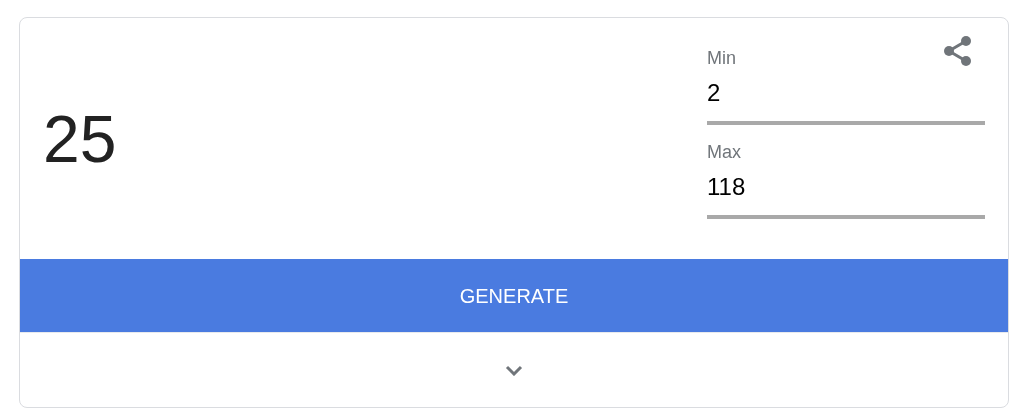 This screenshot has height=419, width=1024. Describe the element at coordinates (958, 51) in the screenshot. I see `share-icon` at that location.